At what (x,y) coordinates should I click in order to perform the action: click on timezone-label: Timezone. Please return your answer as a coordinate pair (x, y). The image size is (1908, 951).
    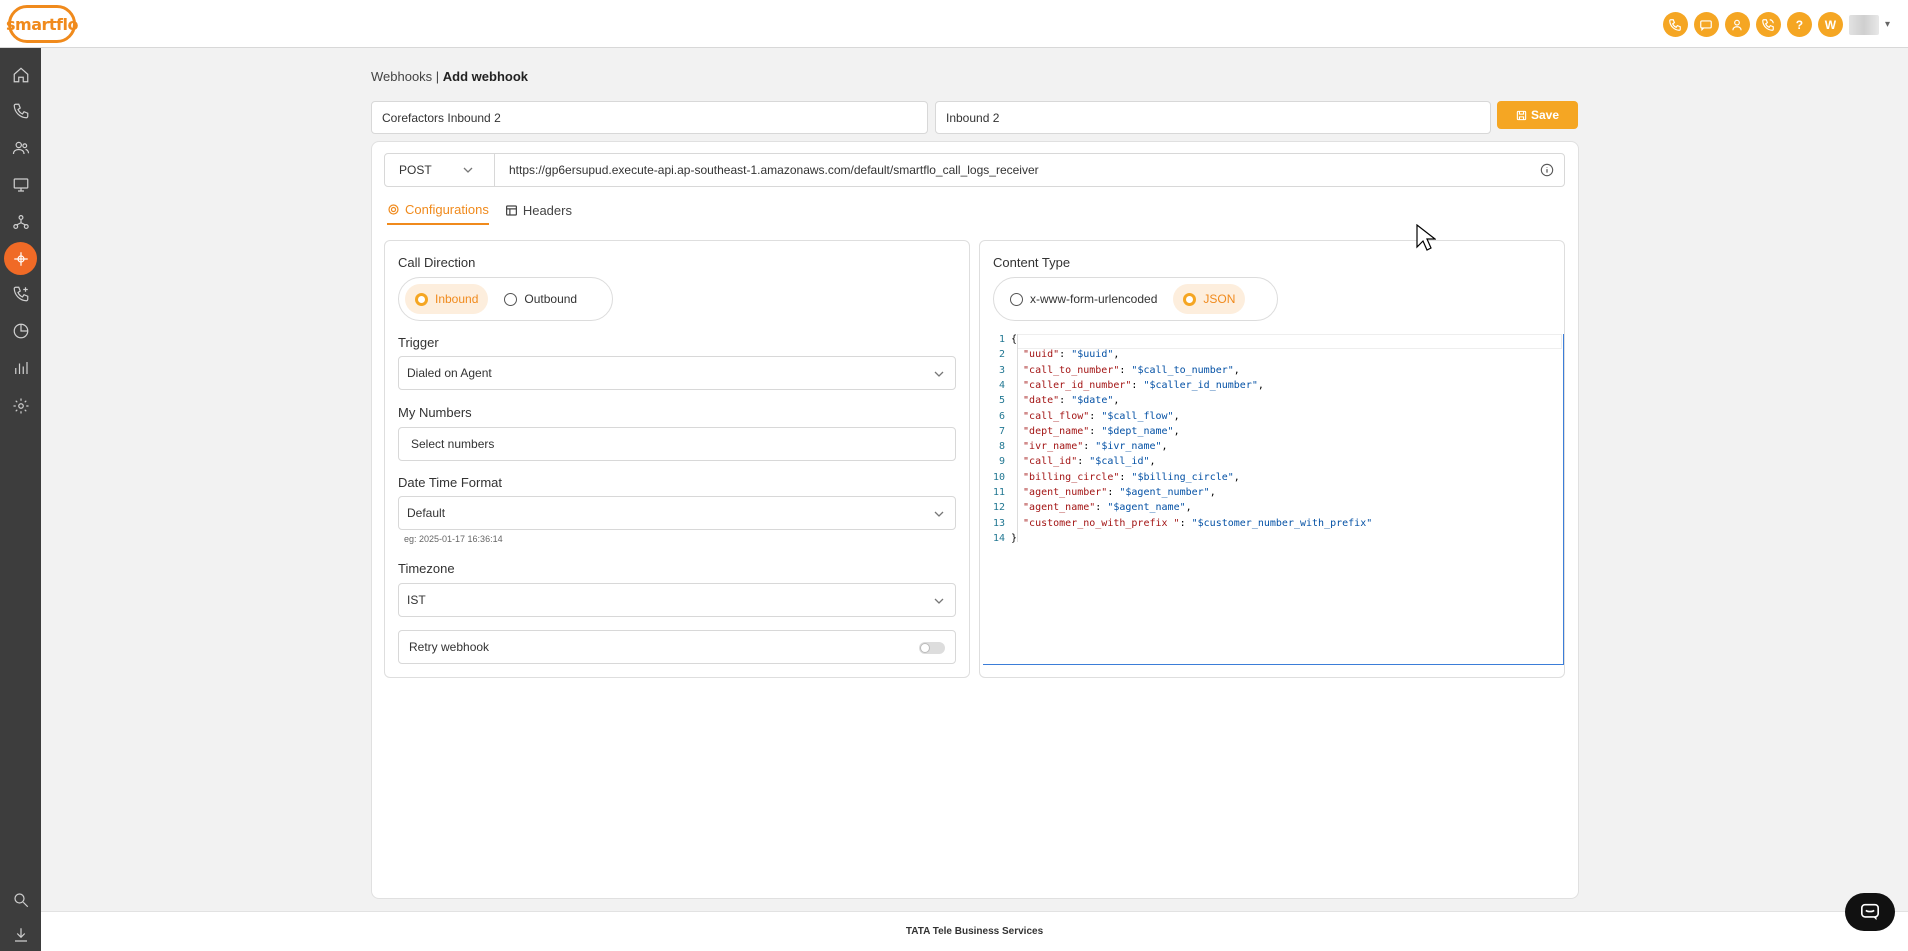
    Looking at the image, I should click on (426, 568).